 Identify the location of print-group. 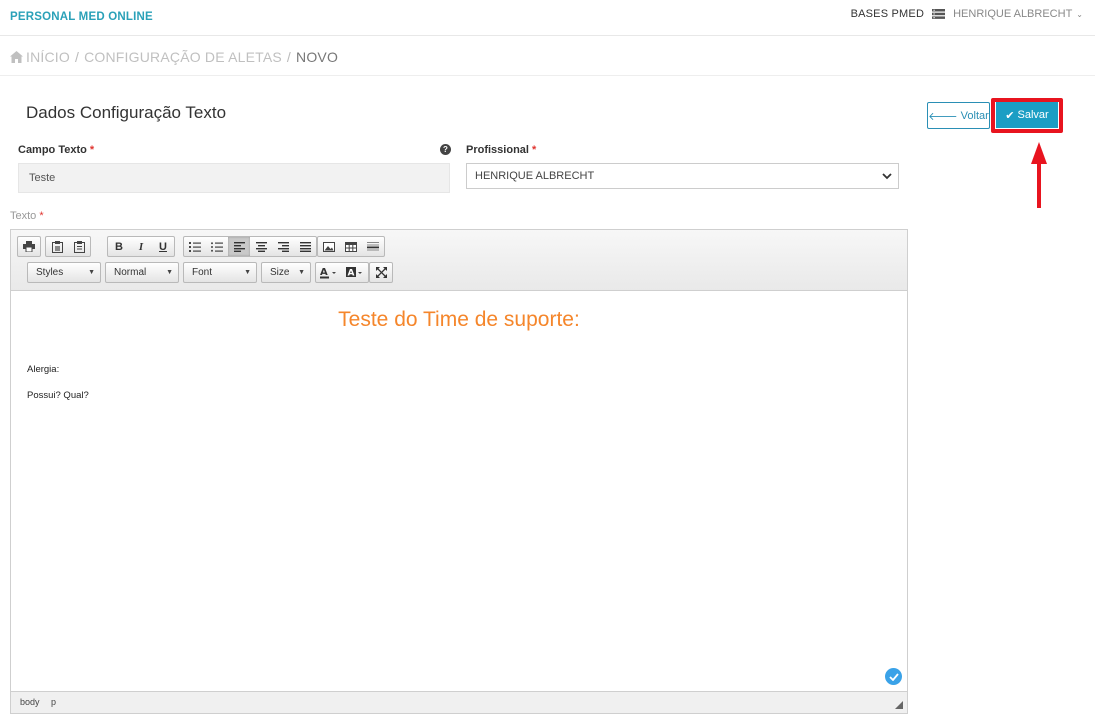
(29, 246).